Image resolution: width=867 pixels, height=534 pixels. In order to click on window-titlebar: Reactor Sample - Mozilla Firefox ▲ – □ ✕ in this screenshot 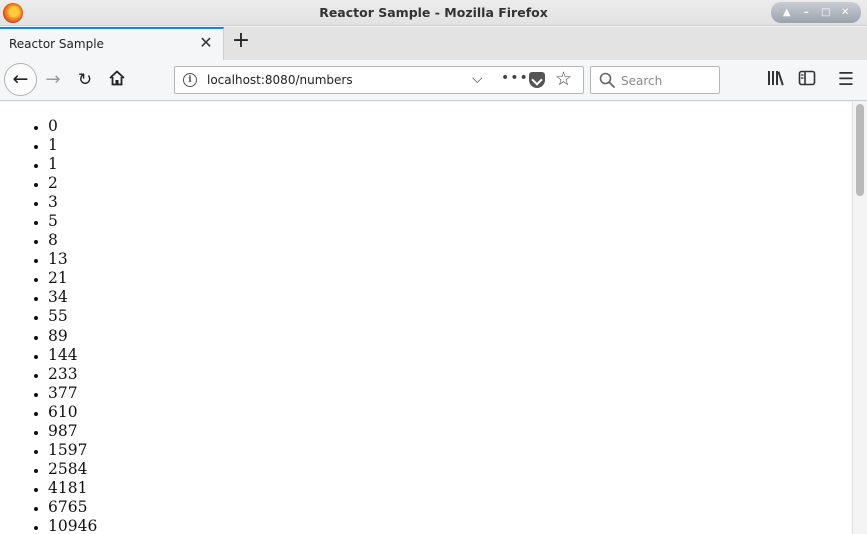, I will do `click(433, 13)`.